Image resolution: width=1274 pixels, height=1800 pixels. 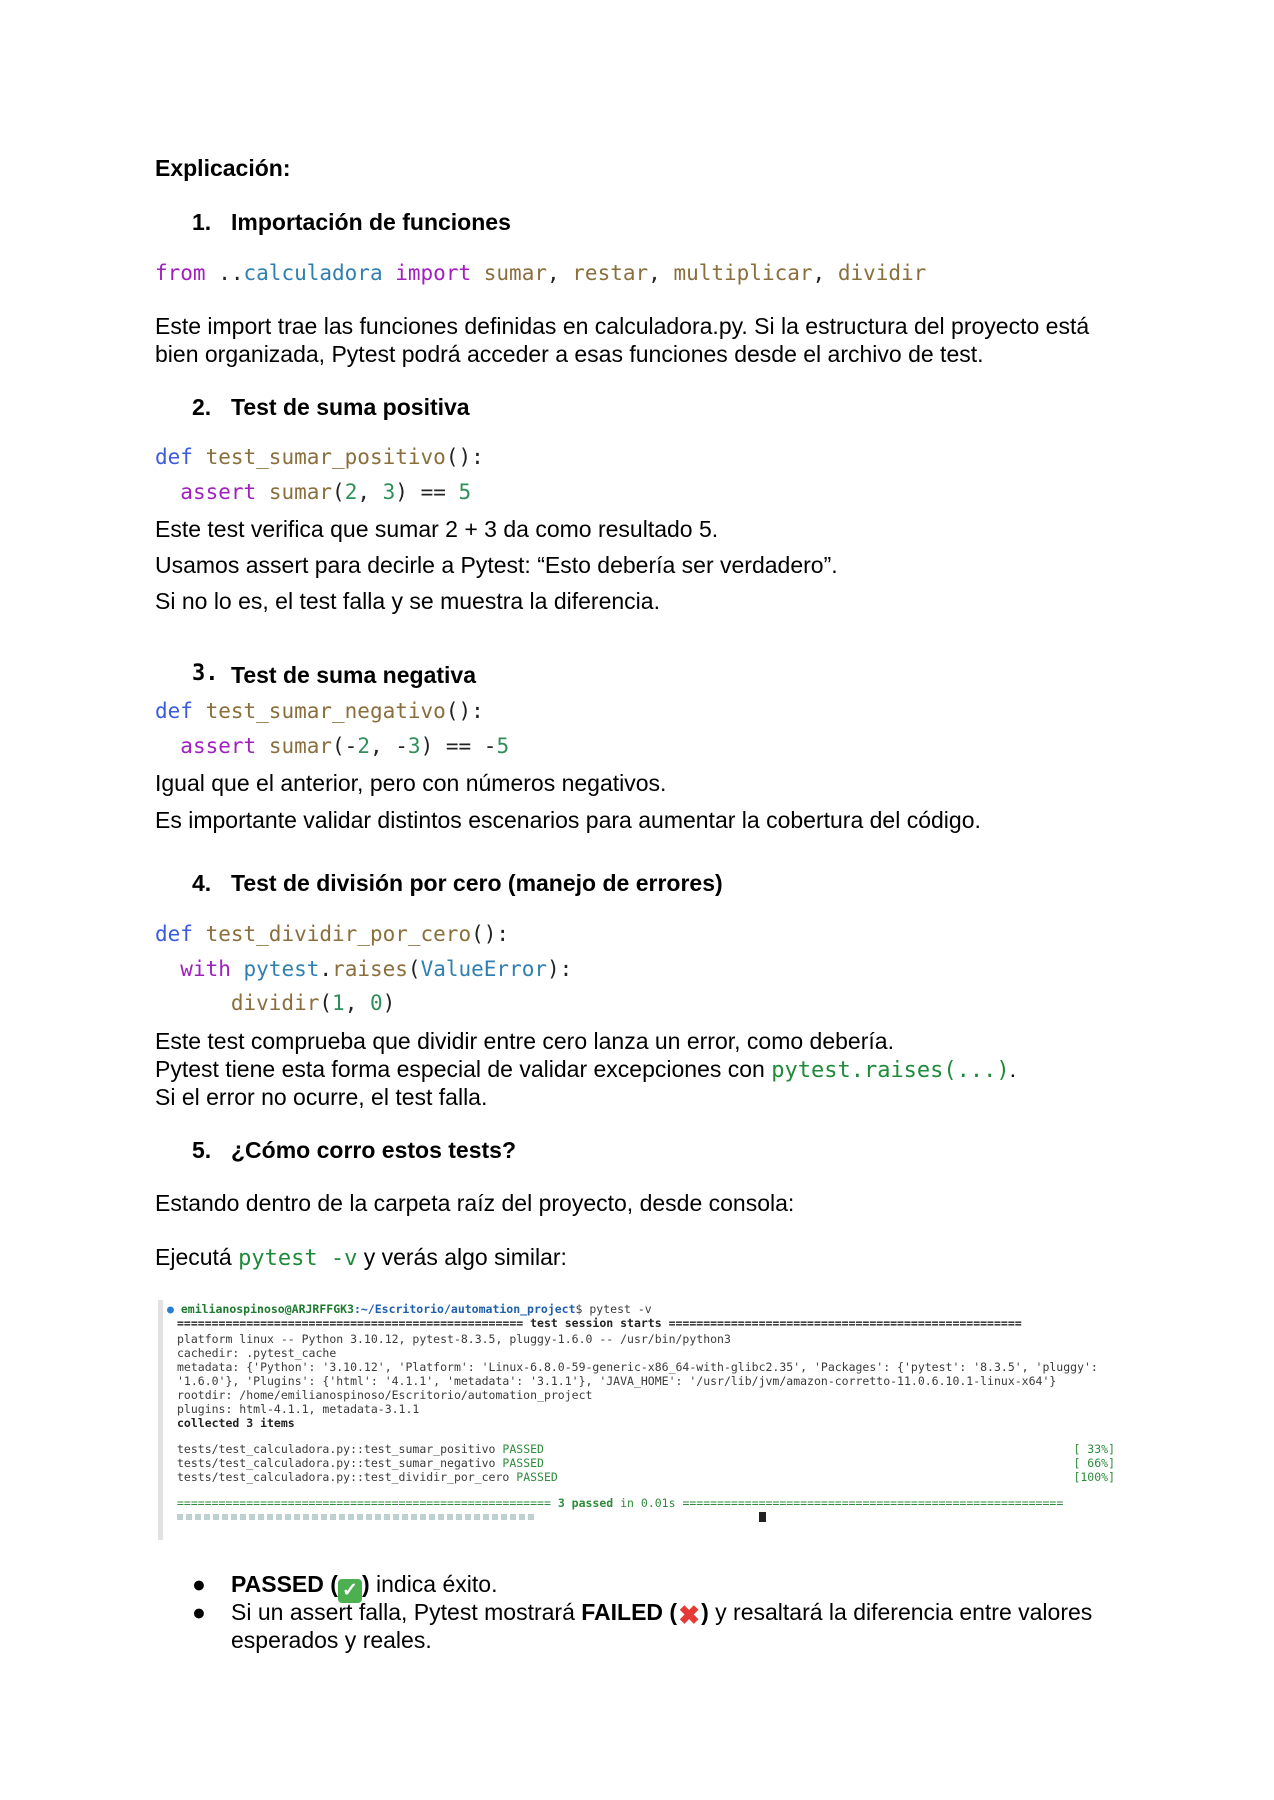 I want to click on terminal-progress: [ 33%], so click(x=1094, y=1449).